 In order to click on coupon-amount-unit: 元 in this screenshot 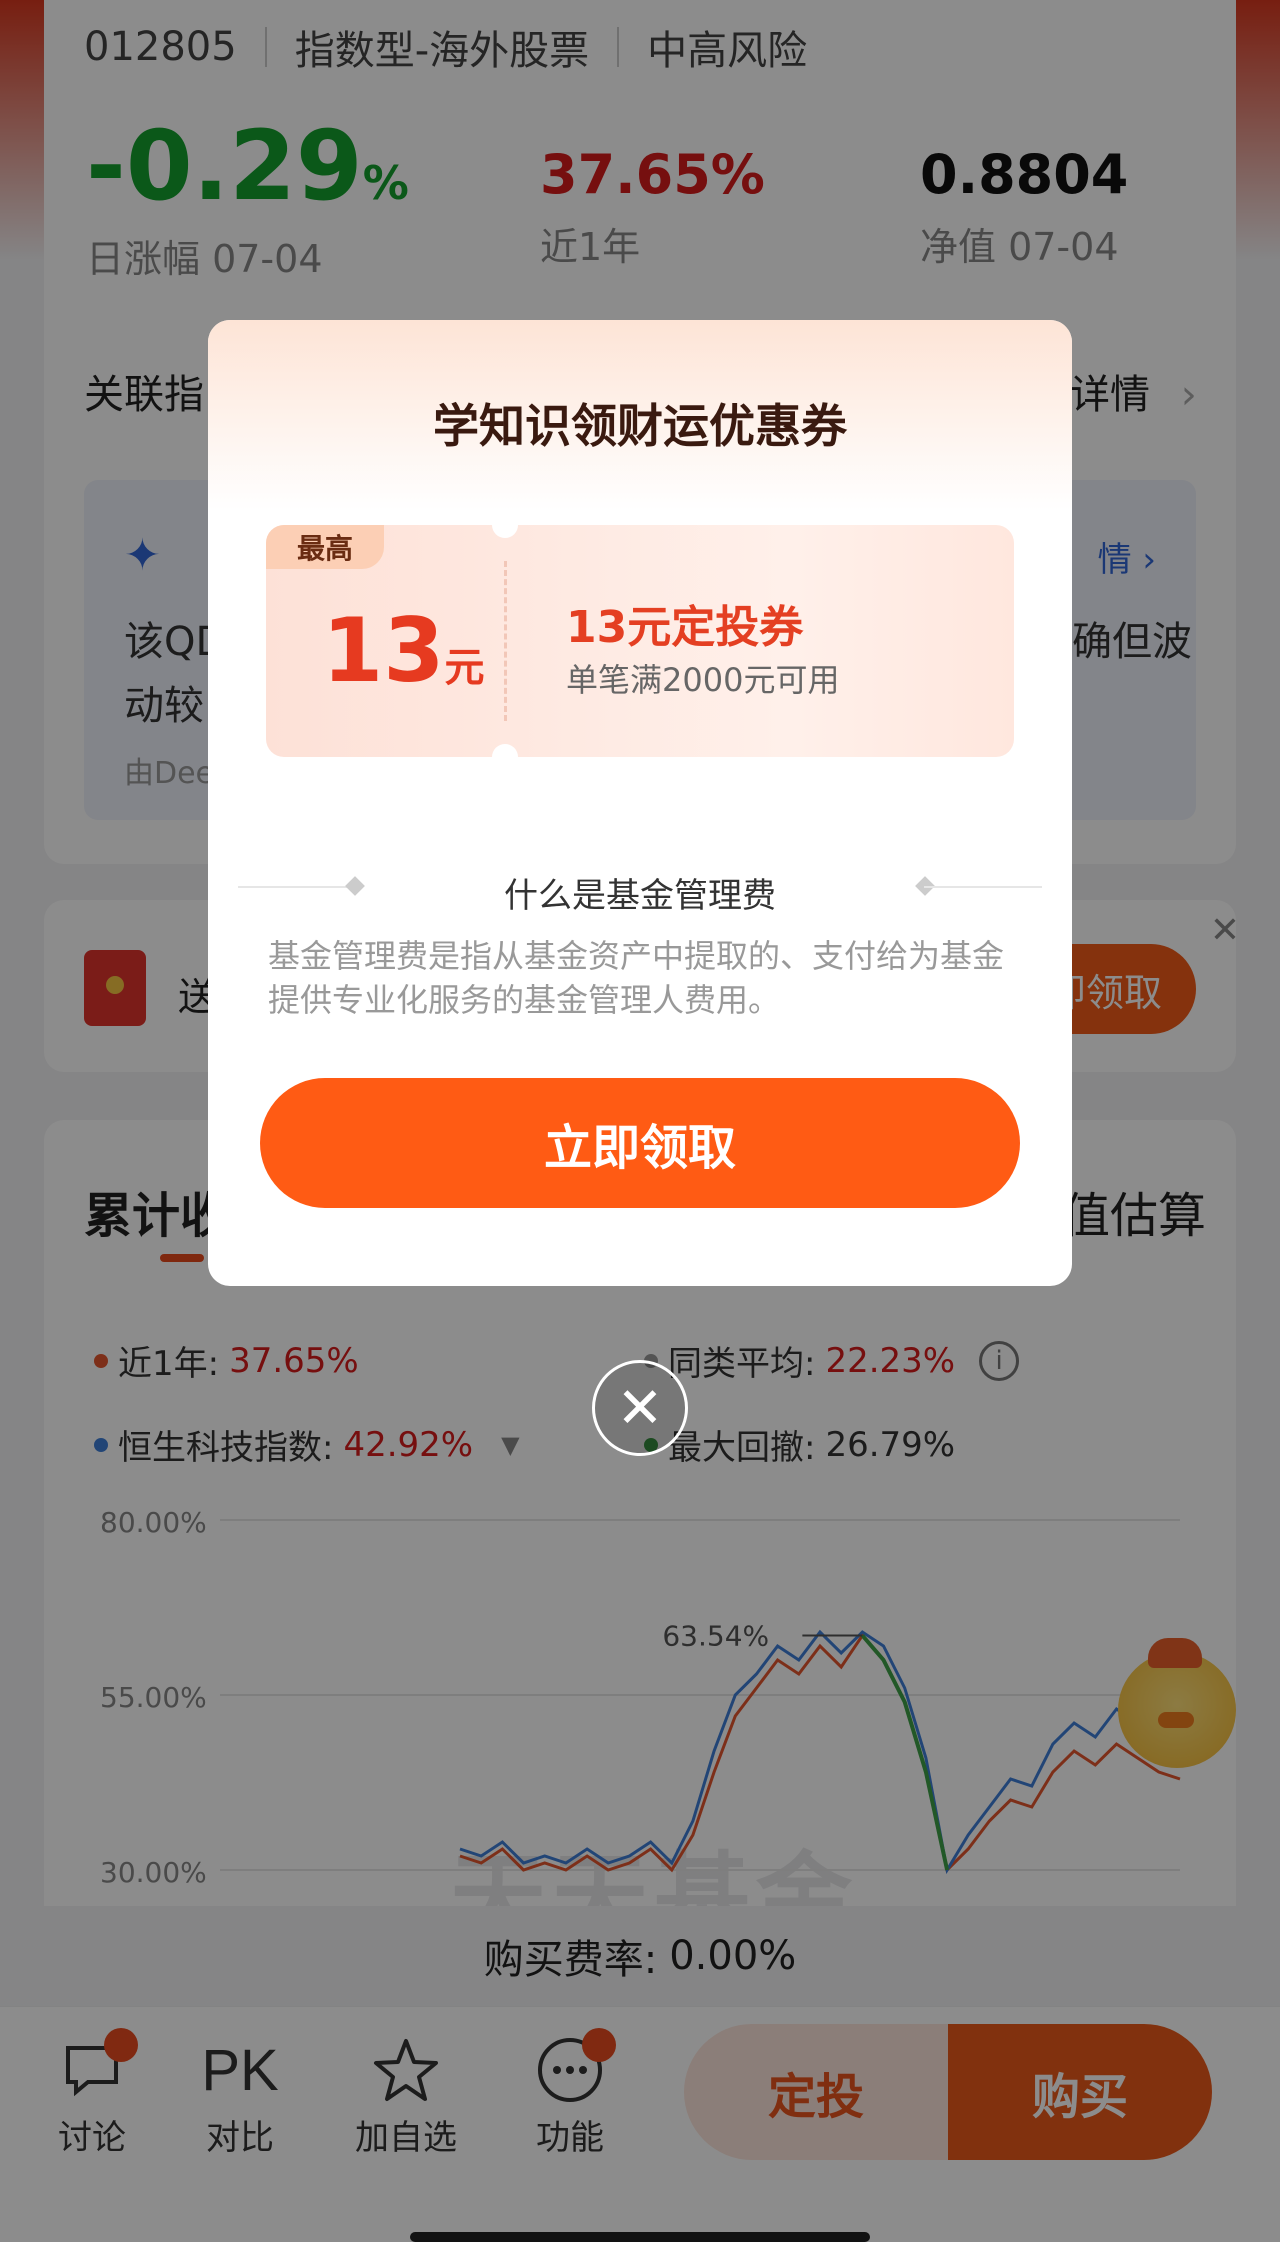, I will do `click(464, 668)`.